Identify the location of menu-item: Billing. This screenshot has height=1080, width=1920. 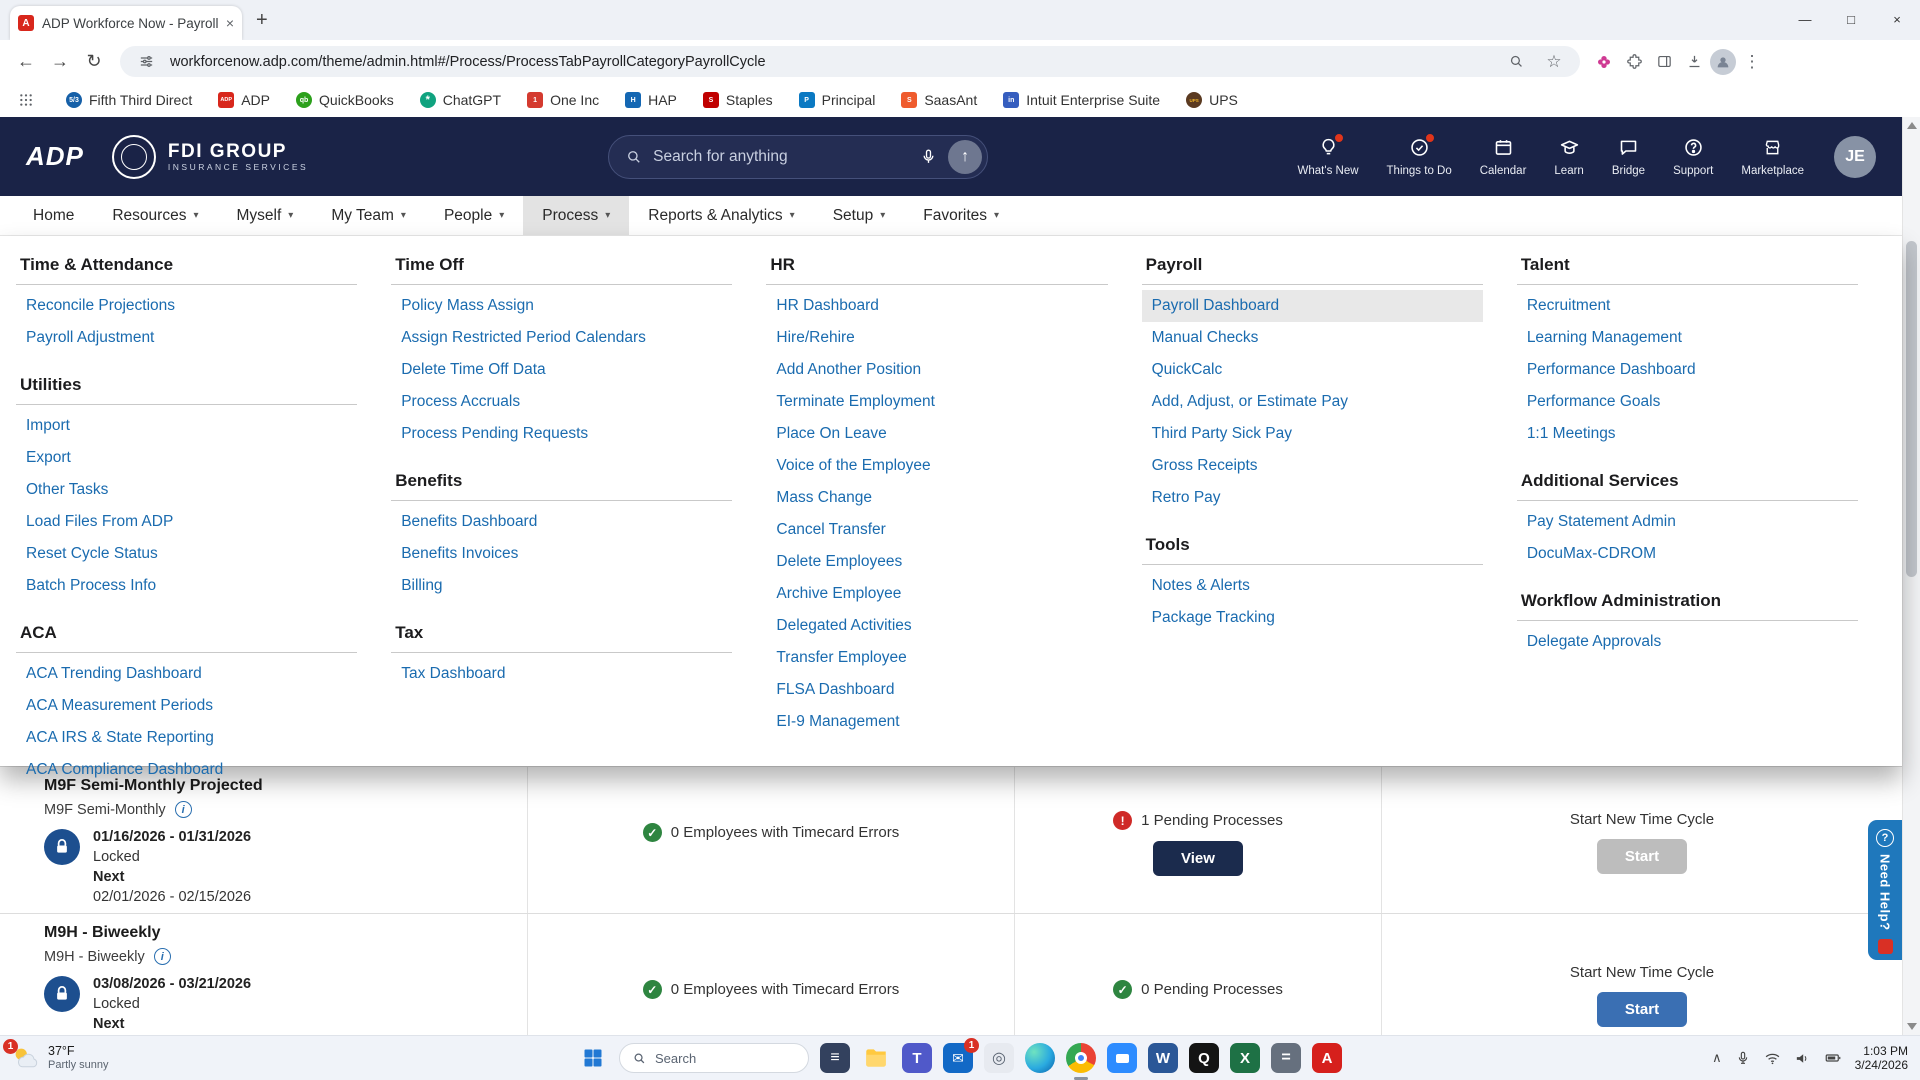
(561, 586).